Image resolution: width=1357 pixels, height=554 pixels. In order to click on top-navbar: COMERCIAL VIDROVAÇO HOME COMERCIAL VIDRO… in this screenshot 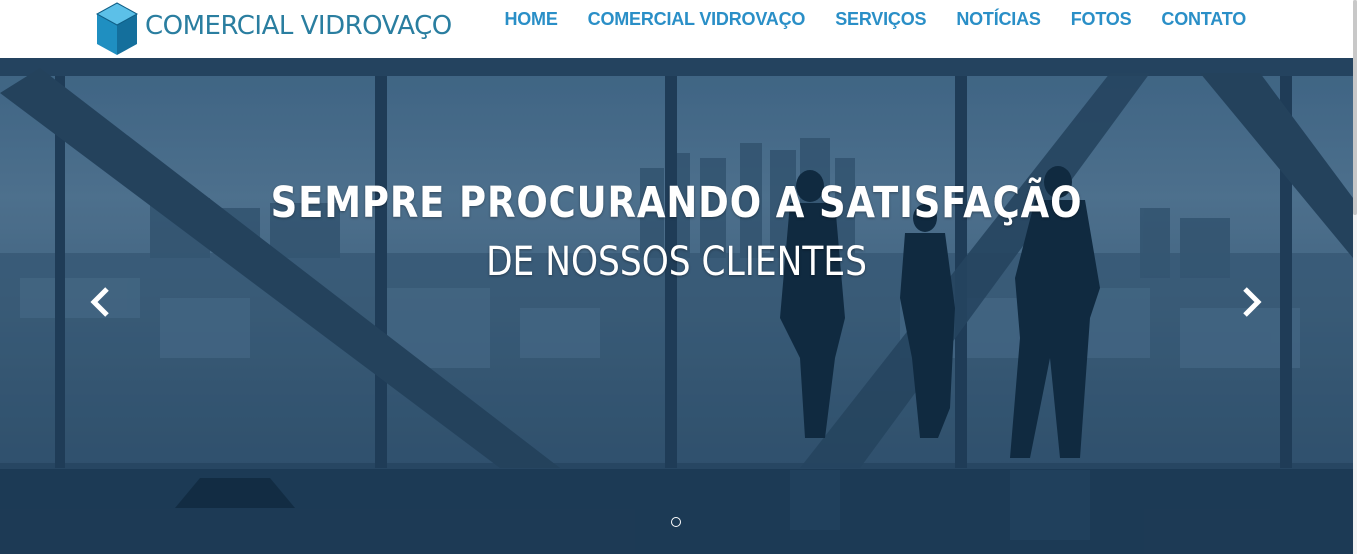, I will do `click(678, 29)`.